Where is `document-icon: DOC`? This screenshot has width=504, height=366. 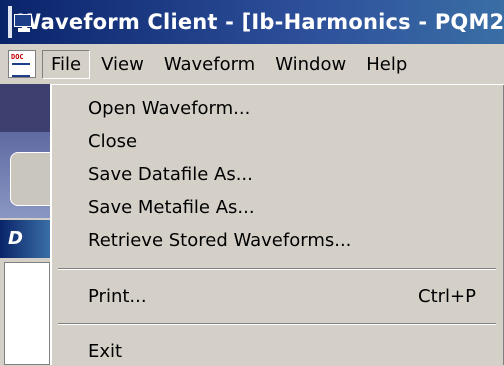 document-icon: DOC is located at coordinates (22, 64).